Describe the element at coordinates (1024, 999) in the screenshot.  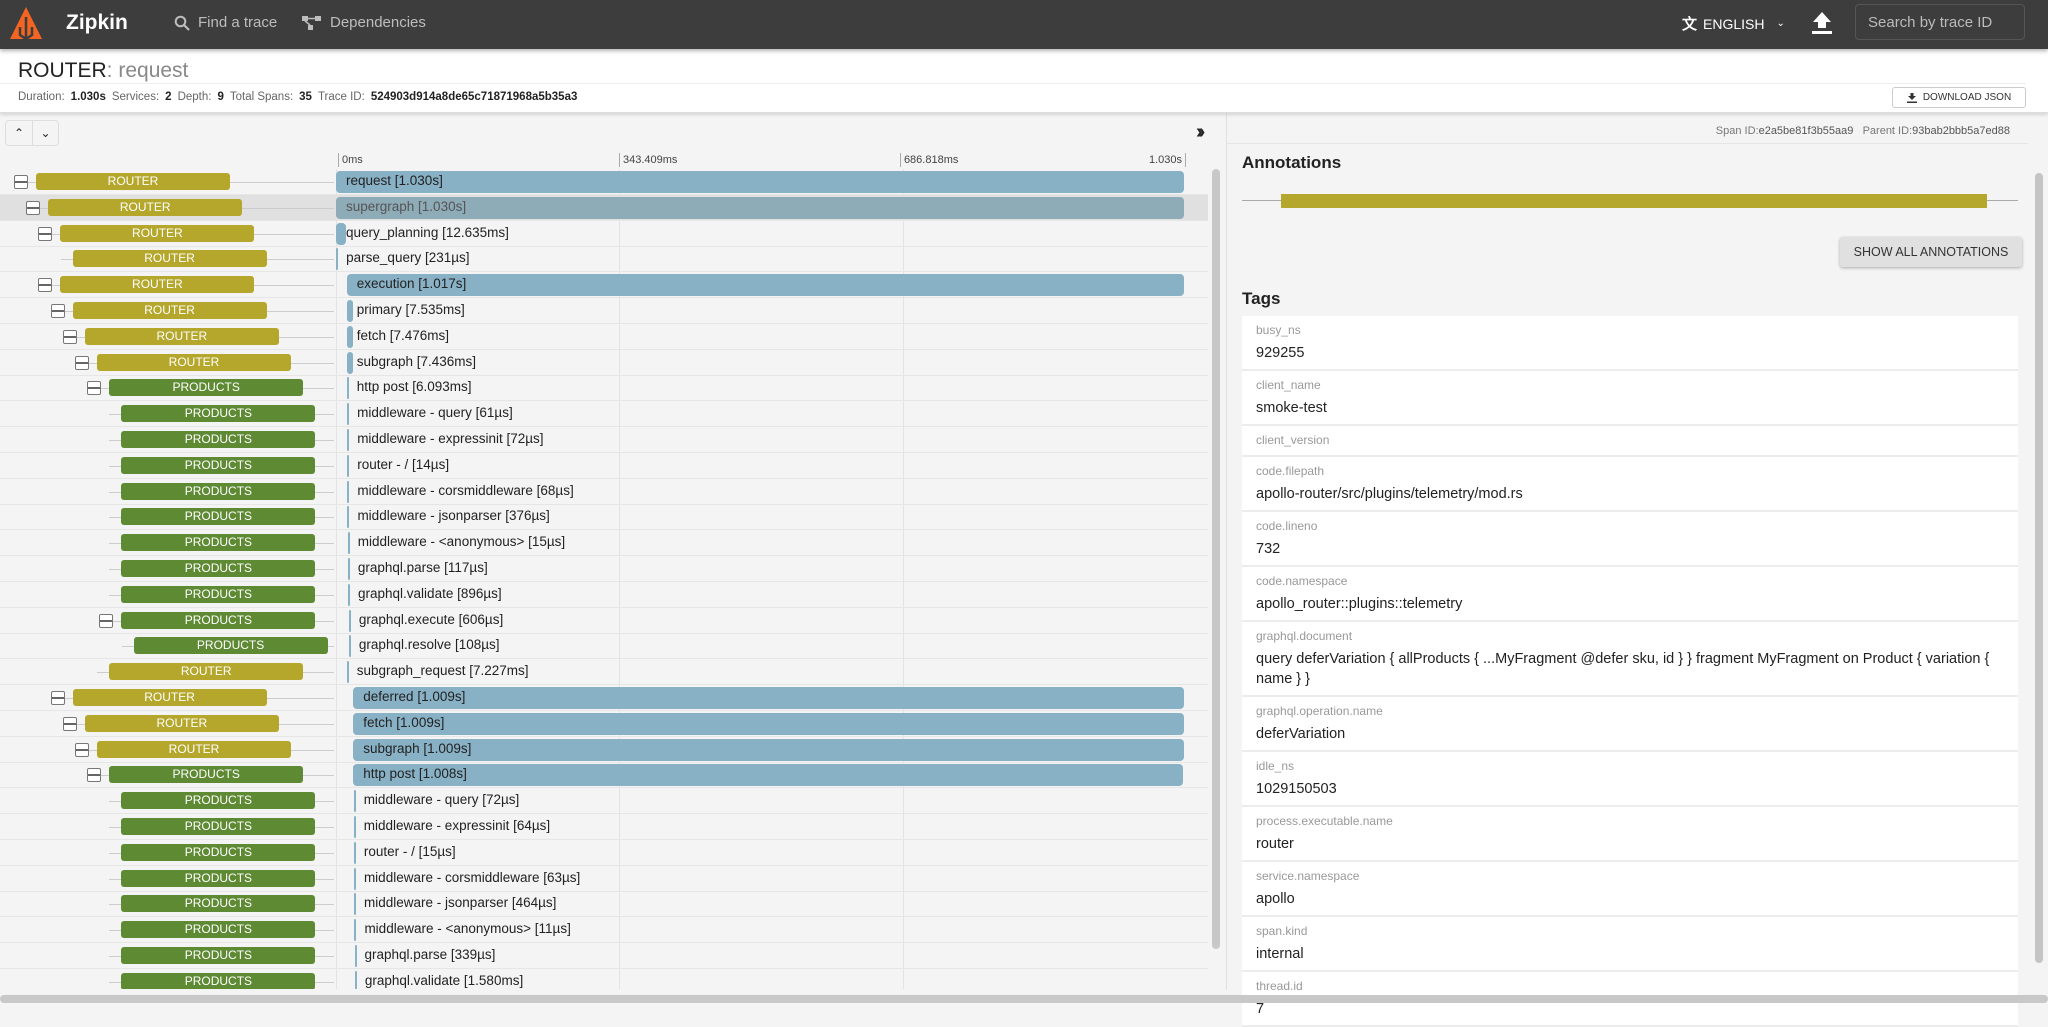
I see `horizontal-scrollbar` at that location.